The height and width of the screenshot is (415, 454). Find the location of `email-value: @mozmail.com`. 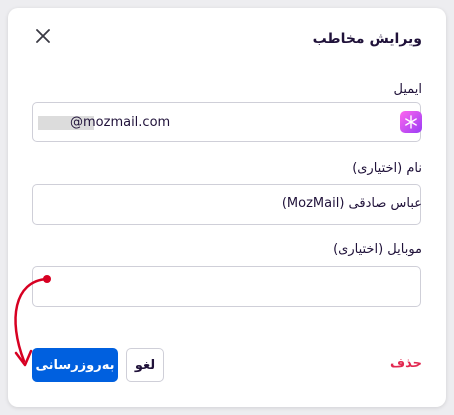

email-value: @mozmail.com is located at coordinates (120, 122).